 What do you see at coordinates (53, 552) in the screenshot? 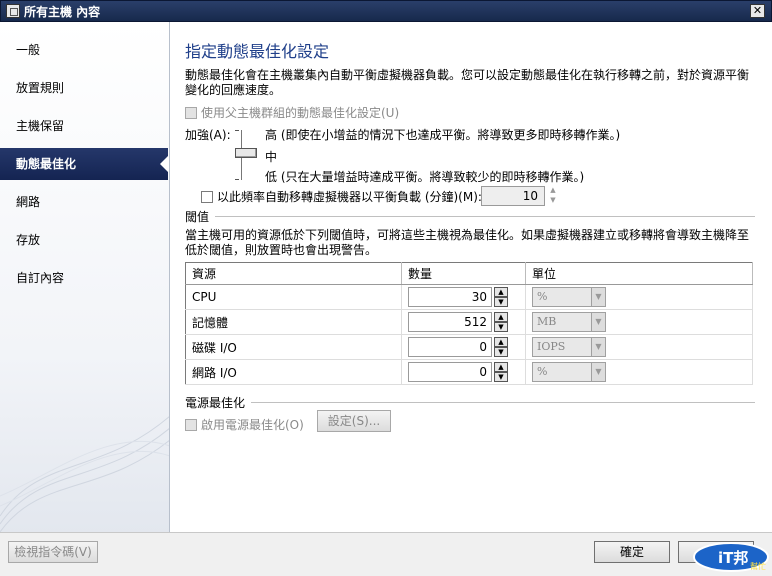
I see `view-script-button: 檢視指令碼(V)` at bounding box center [53, 552].